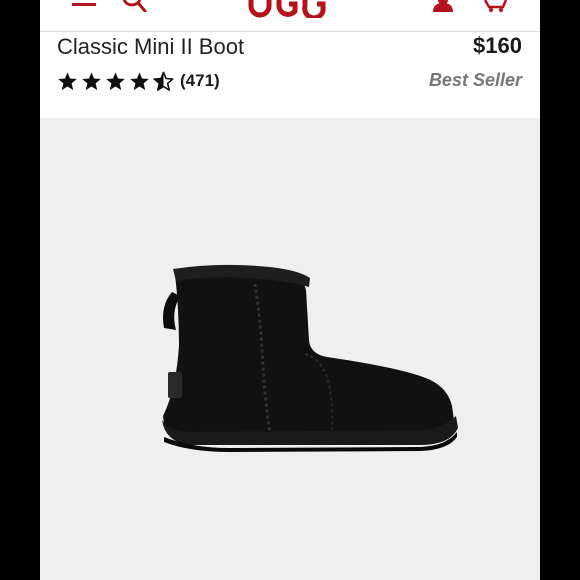 This screenshot has width=580, height=580. I want to click on search-icon, so click(134, 6).